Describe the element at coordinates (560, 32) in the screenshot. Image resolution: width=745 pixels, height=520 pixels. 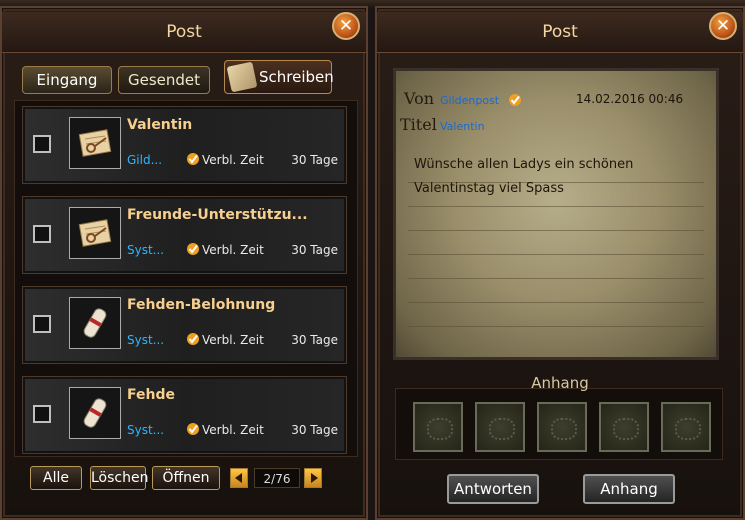
I see `message-panel-title: Post` at that location.